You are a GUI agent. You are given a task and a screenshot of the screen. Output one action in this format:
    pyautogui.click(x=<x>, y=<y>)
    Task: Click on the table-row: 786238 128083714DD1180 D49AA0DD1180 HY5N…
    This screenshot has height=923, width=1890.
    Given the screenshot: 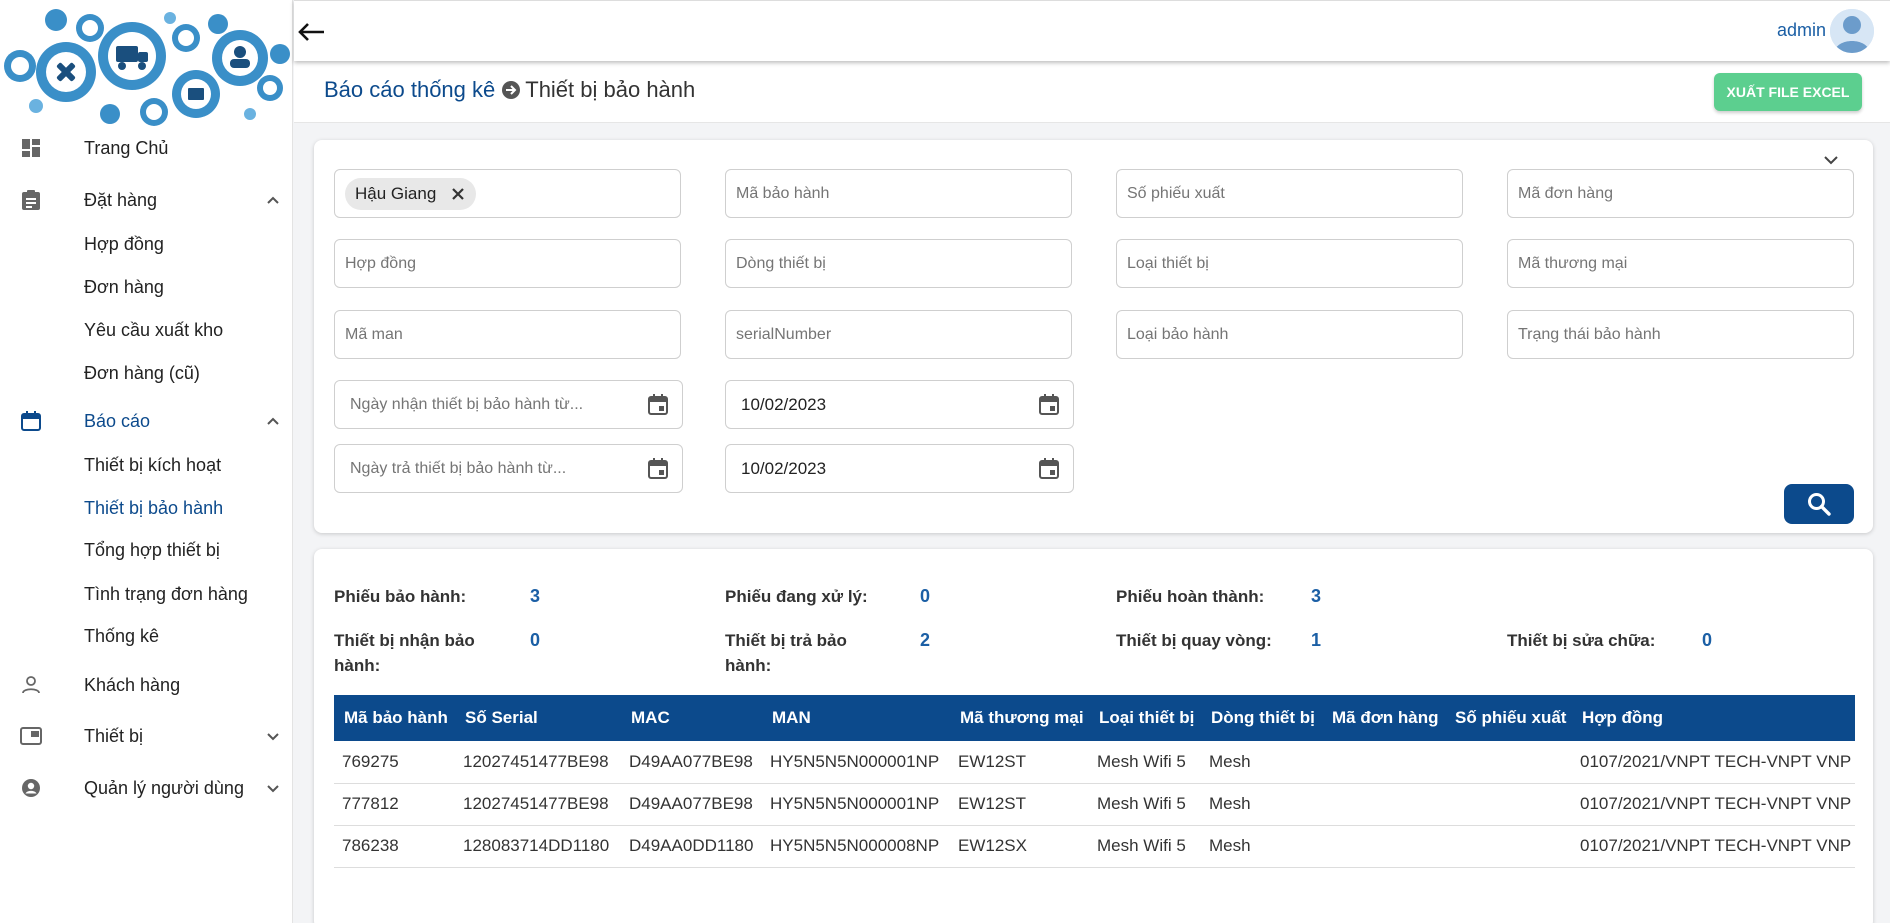 What is the action you would take?
    pyautogui.click(x=1094, y=846)
    